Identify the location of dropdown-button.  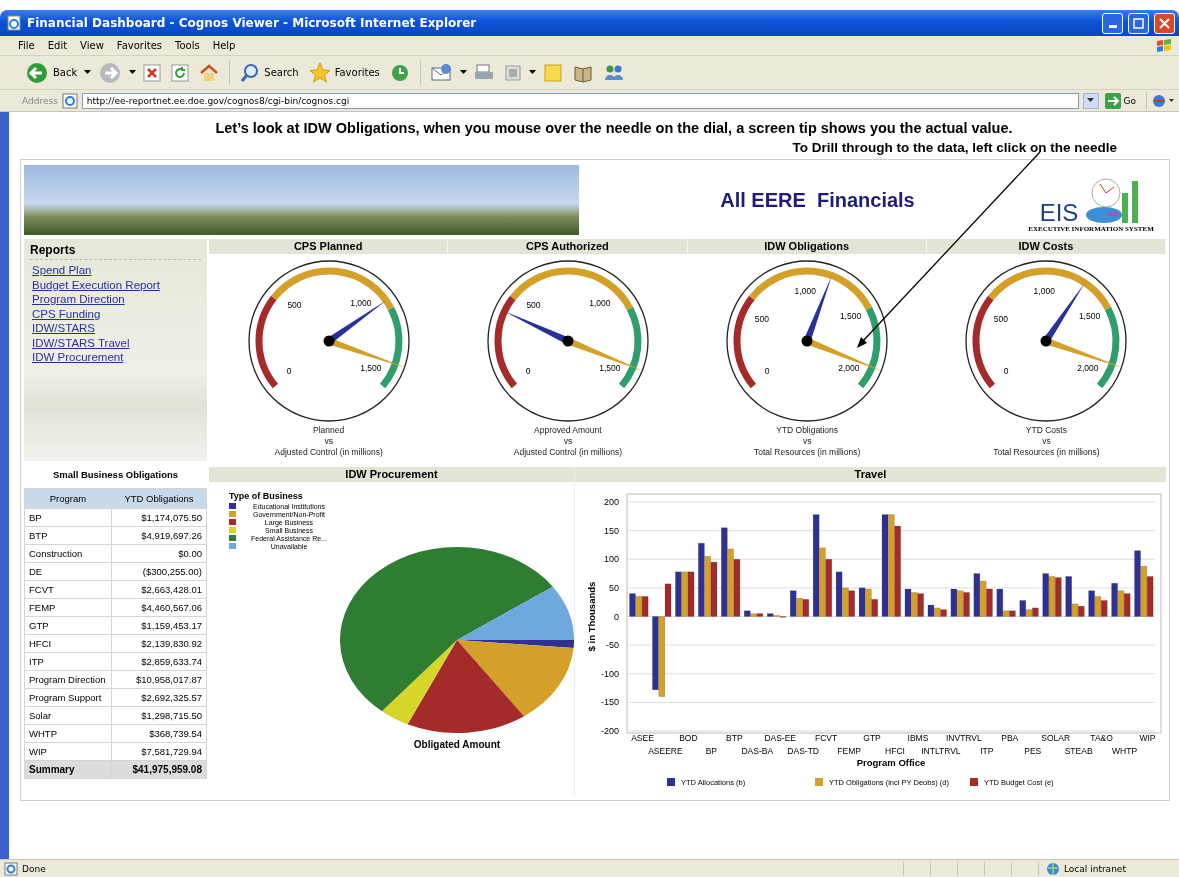
(1090, 100).